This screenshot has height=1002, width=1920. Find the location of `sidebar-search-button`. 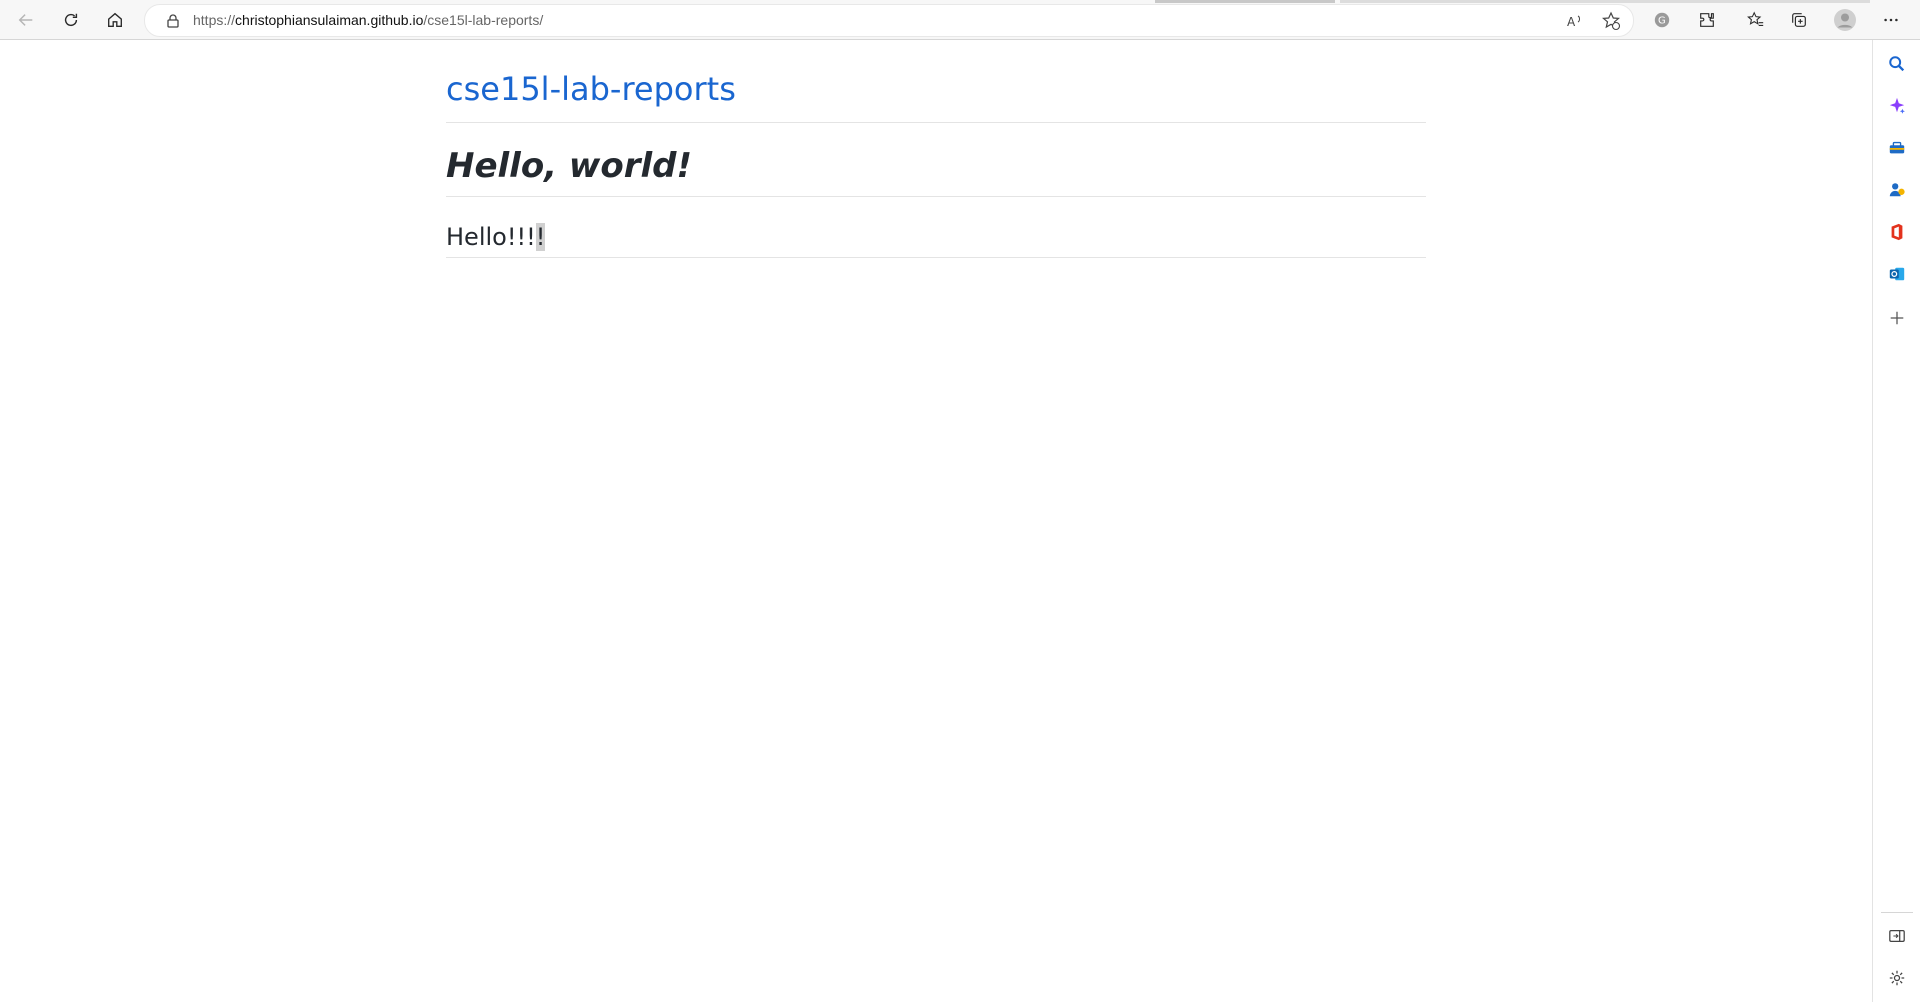

sidebar-search-button is located at coordinates (1897, 64).